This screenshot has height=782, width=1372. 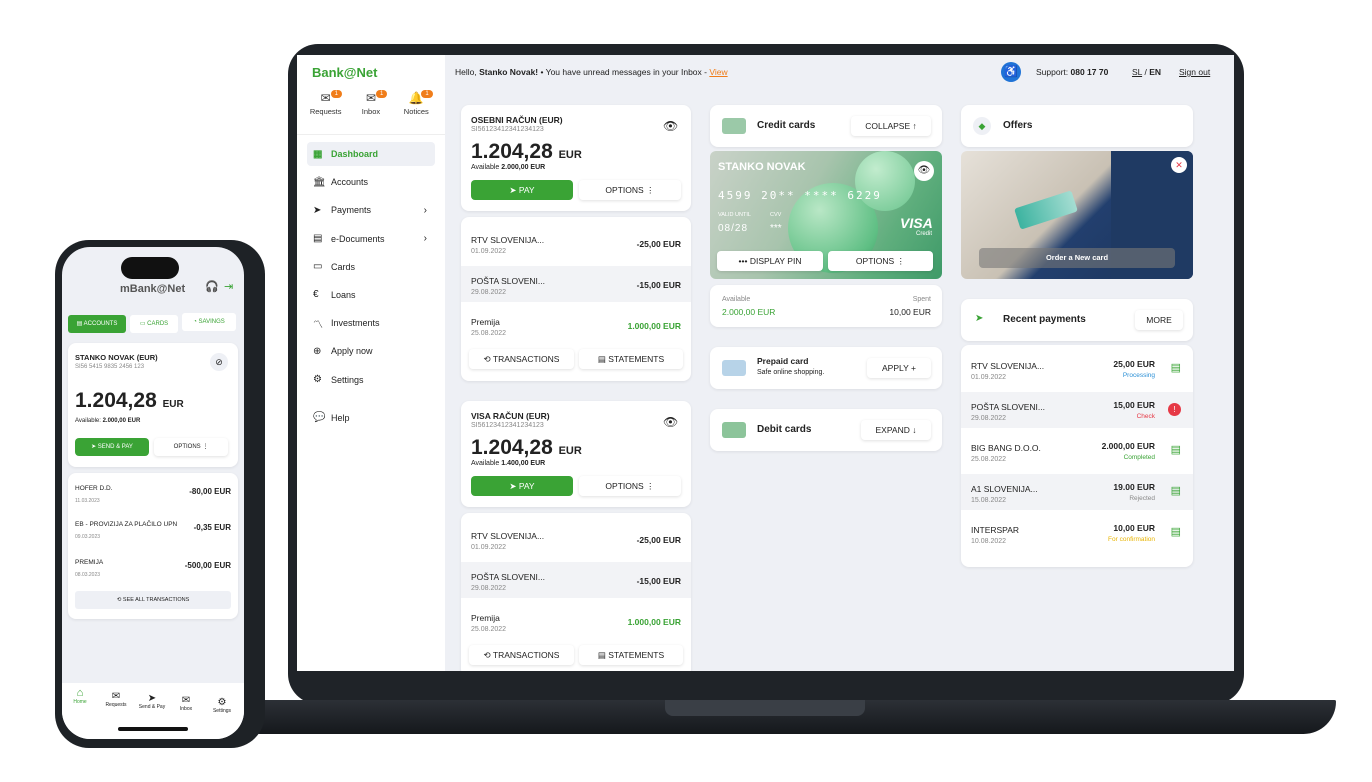 What do you see at coordinates (371, 182) in the screenshot?
I see `nav-accounts: 🏛 Accounts` at bounding box center [371, 182].